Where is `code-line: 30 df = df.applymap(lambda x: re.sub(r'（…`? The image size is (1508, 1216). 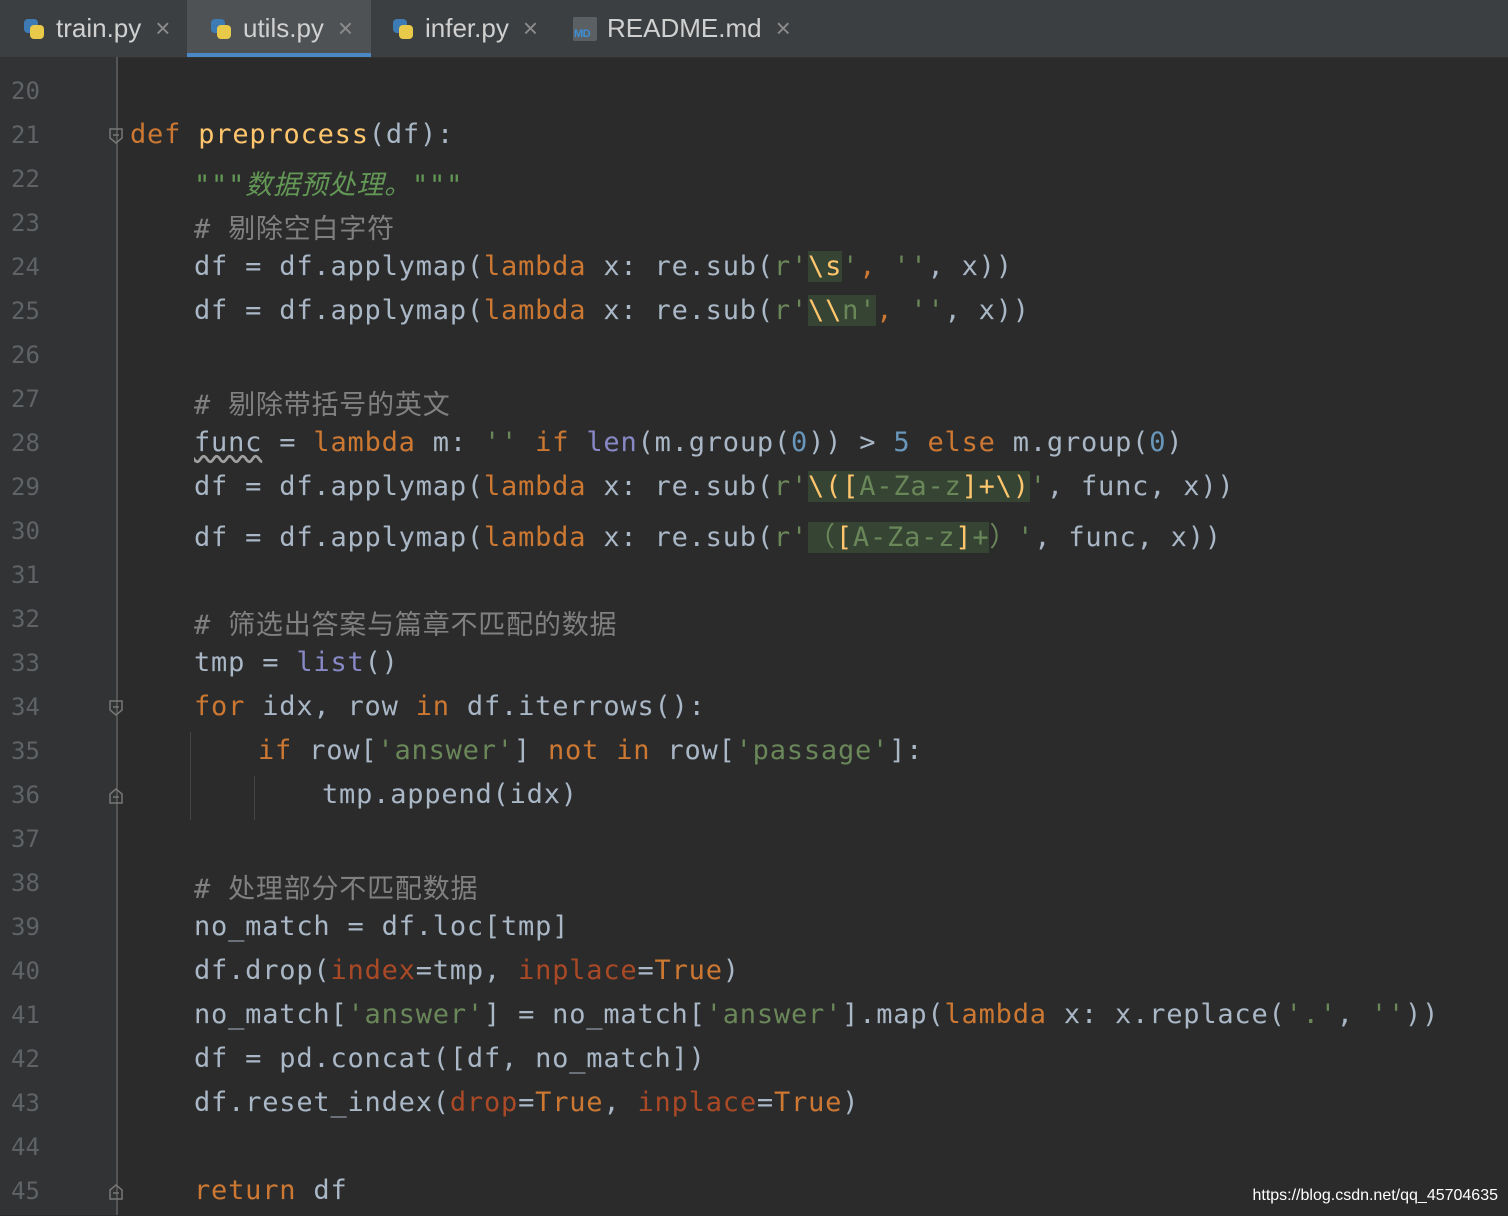 code-line: 30 df = df.applymap(lambda x: re.sub(r'（… is located at coordinates (616, 535).